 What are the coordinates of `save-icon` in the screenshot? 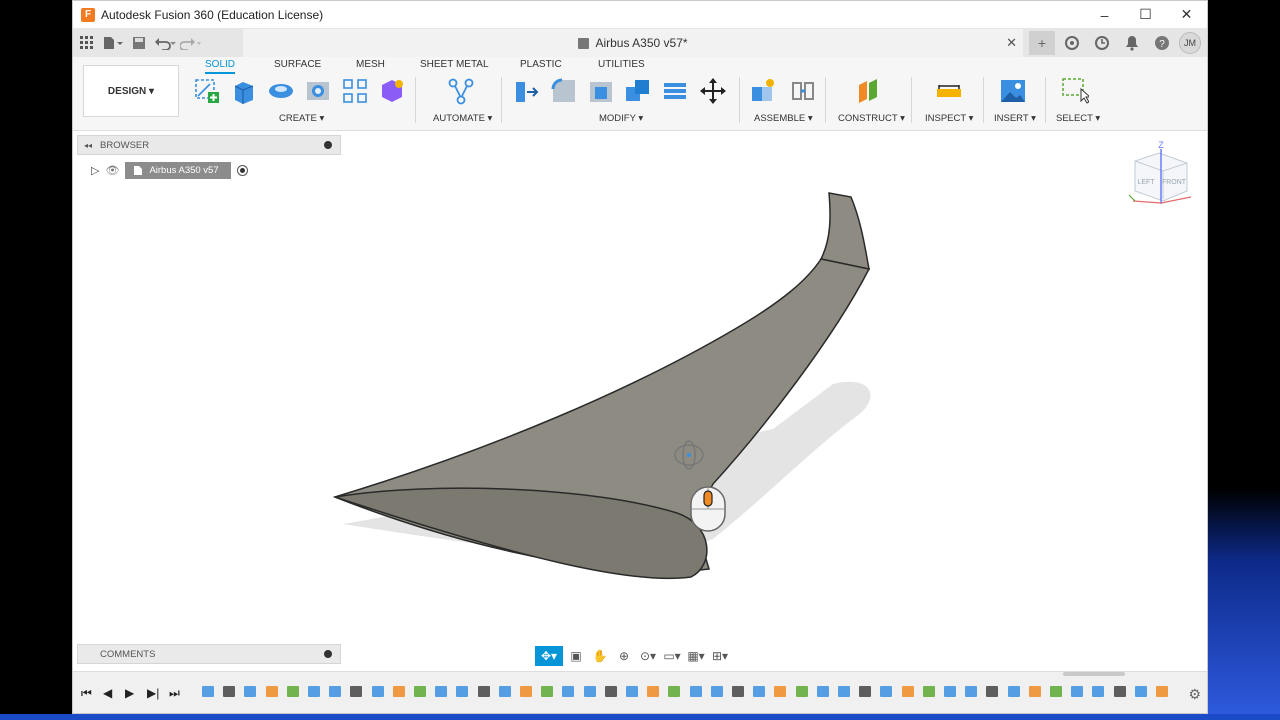 It's located at (139, 43).